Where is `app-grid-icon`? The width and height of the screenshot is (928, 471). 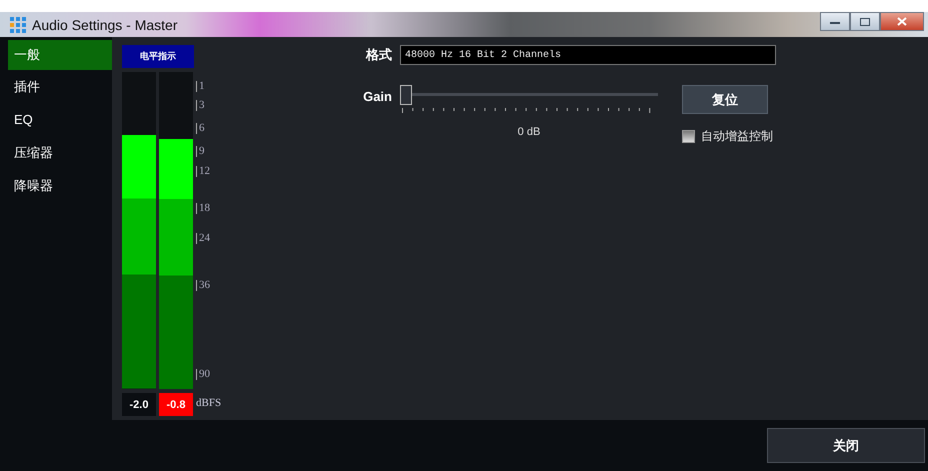
app-grid-icon is located at coordinates (18, 24).